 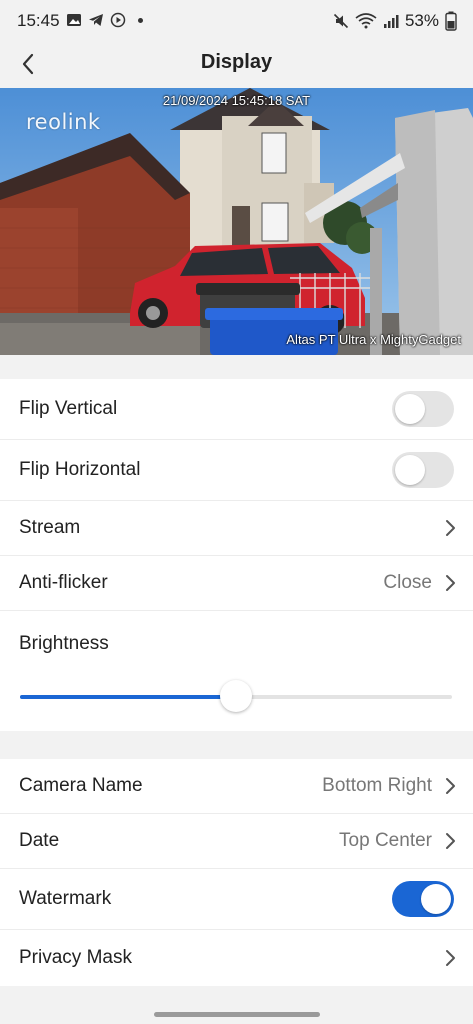 I want to click on notification-dot, so click(x=140, y=20).